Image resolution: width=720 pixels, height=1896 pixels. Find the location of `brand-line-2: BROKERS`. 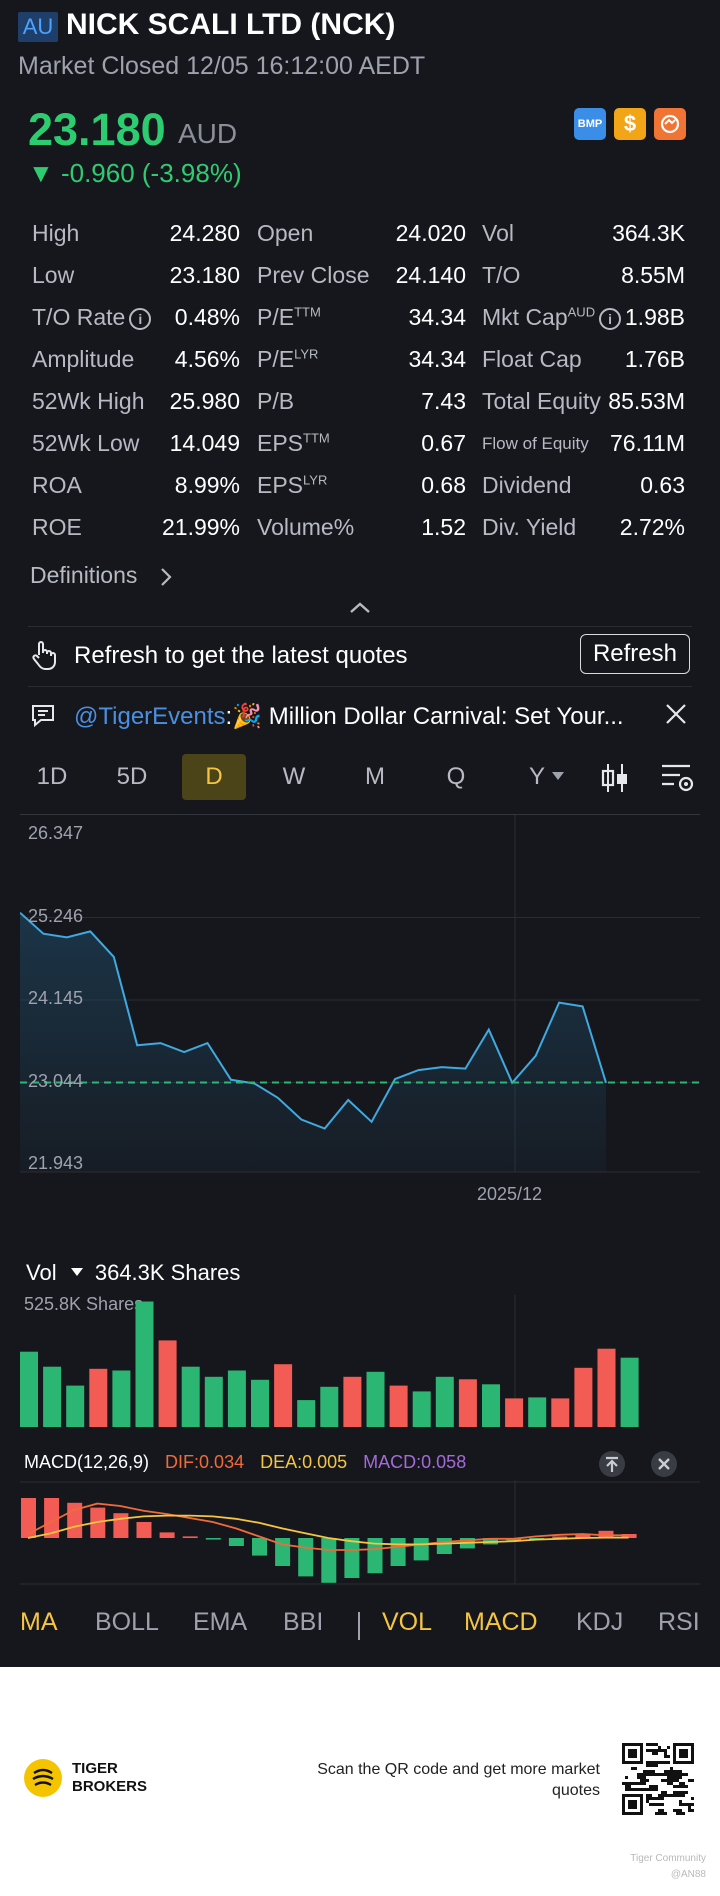

brand-line-2: BROKERS is located at coordinates (110, 1786).